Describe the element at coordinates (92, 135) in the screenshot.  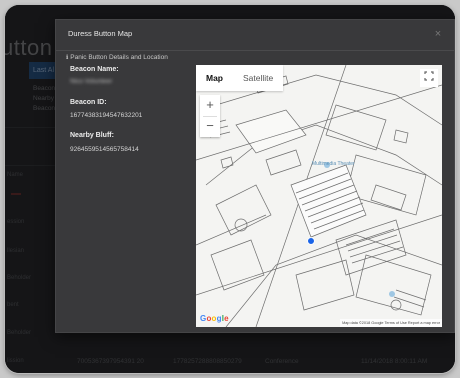
I see `nearby-label: Nearby Bluff:` at that location.